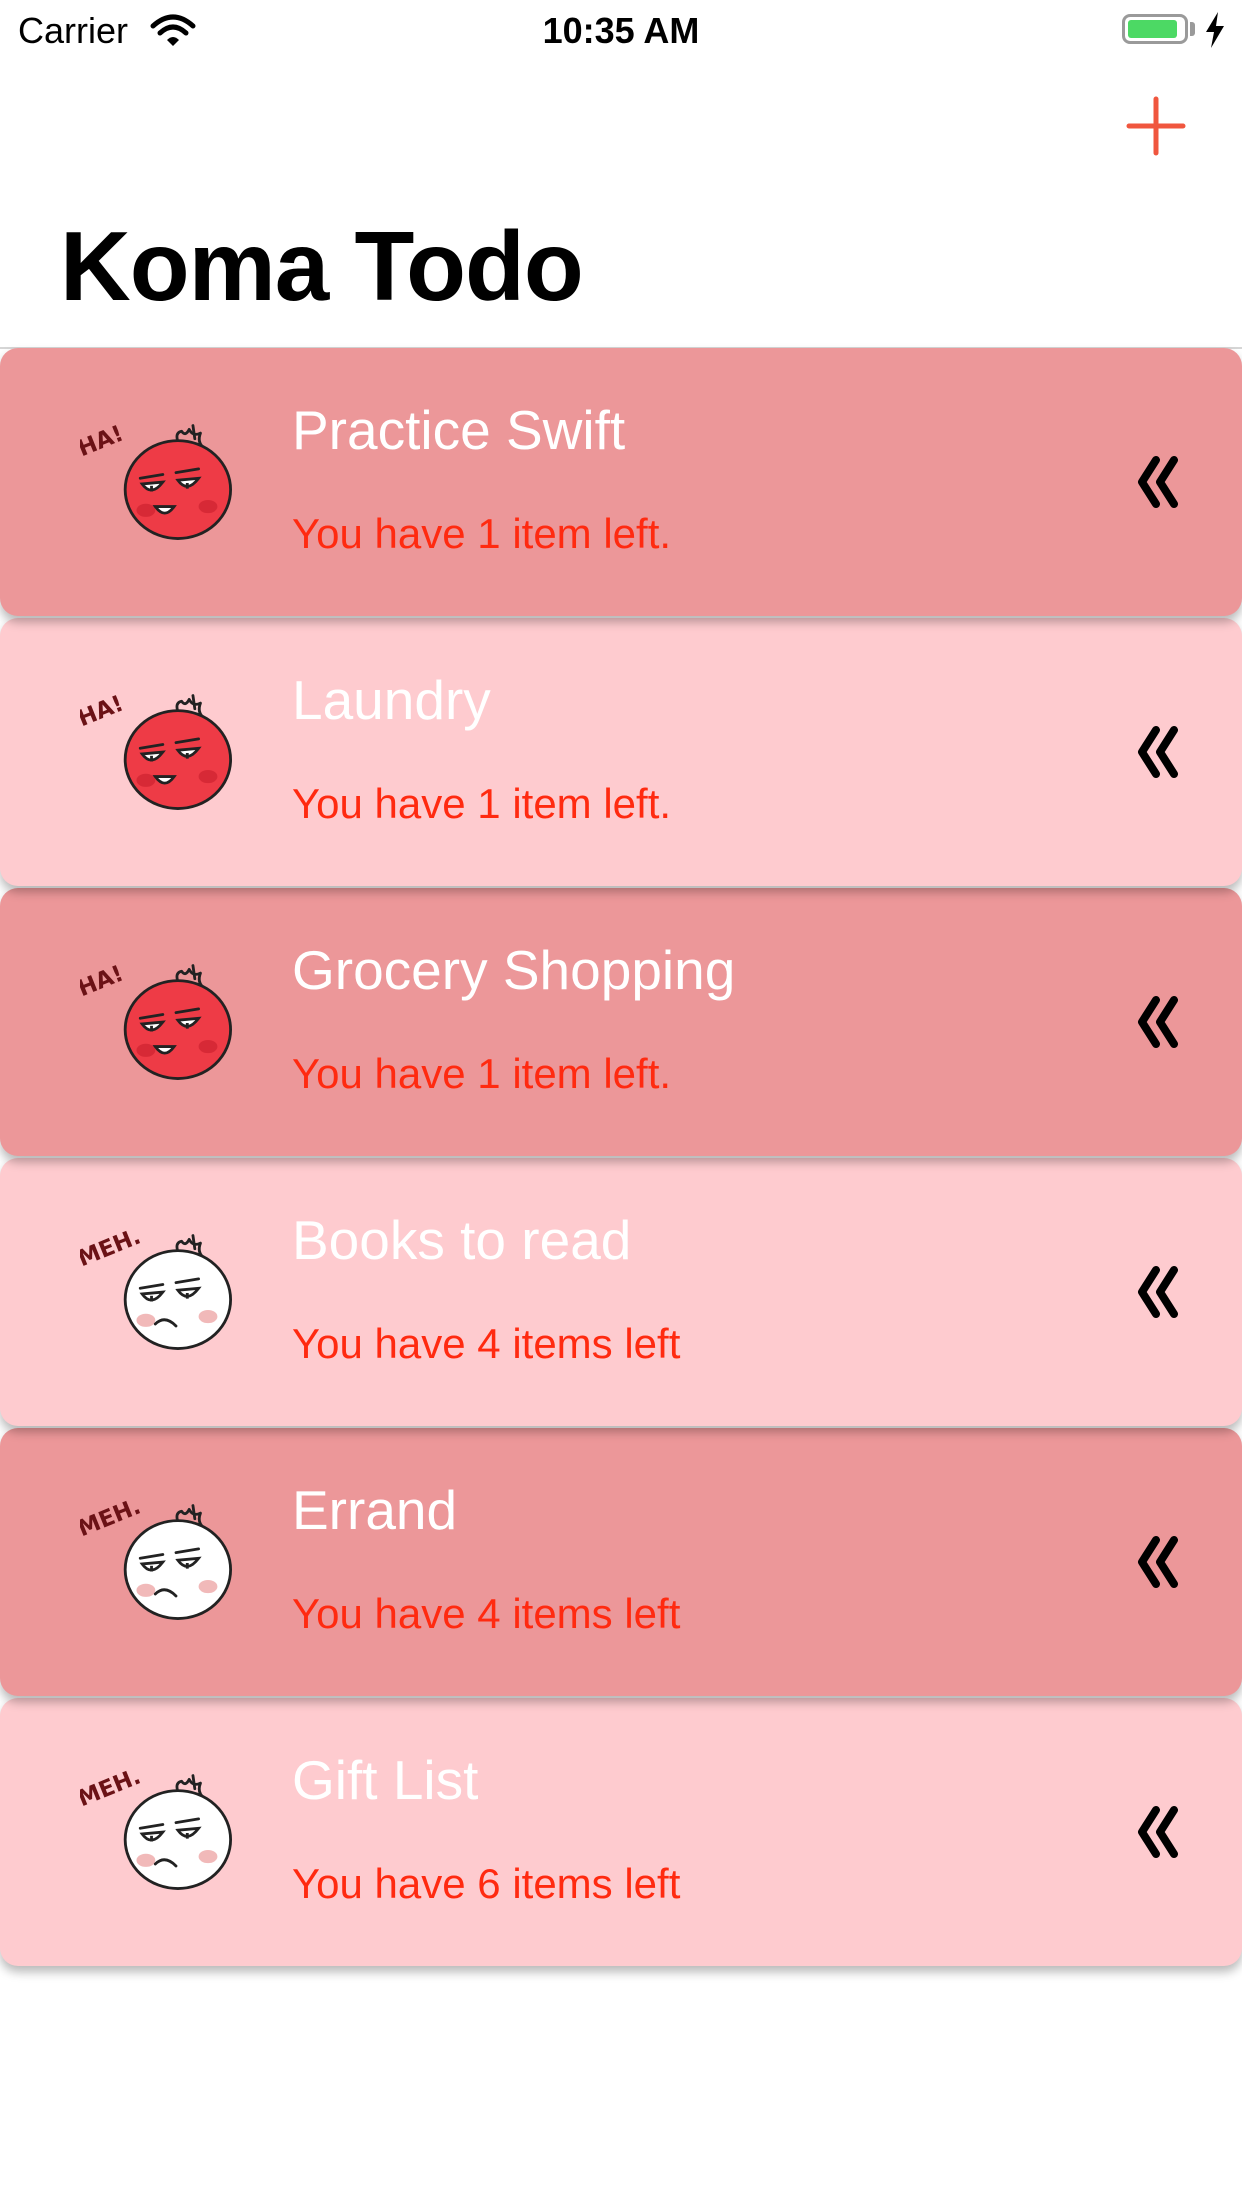  What do you see at coordinates (1152, 29) in the screenshot?
I see `battery-level` at bounding box center [1152, 29].